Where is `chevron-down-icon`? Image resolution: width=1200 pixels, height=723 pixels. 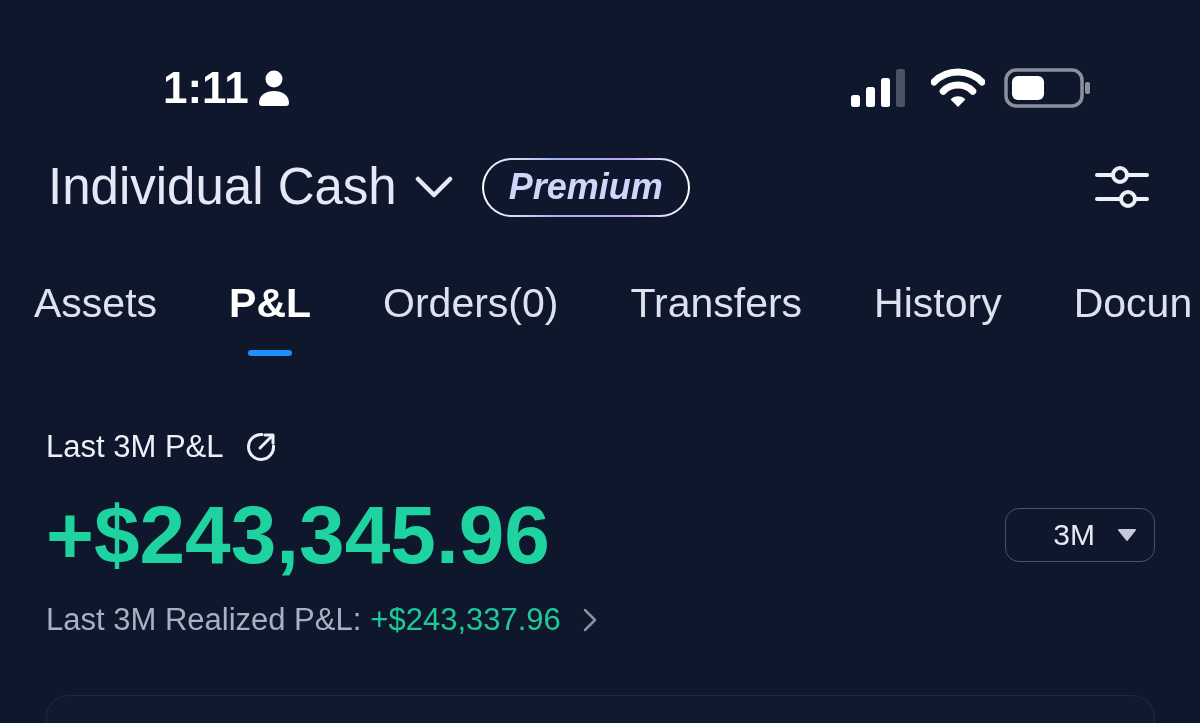
chevron-down-icon is located at coordinates (433, 187).